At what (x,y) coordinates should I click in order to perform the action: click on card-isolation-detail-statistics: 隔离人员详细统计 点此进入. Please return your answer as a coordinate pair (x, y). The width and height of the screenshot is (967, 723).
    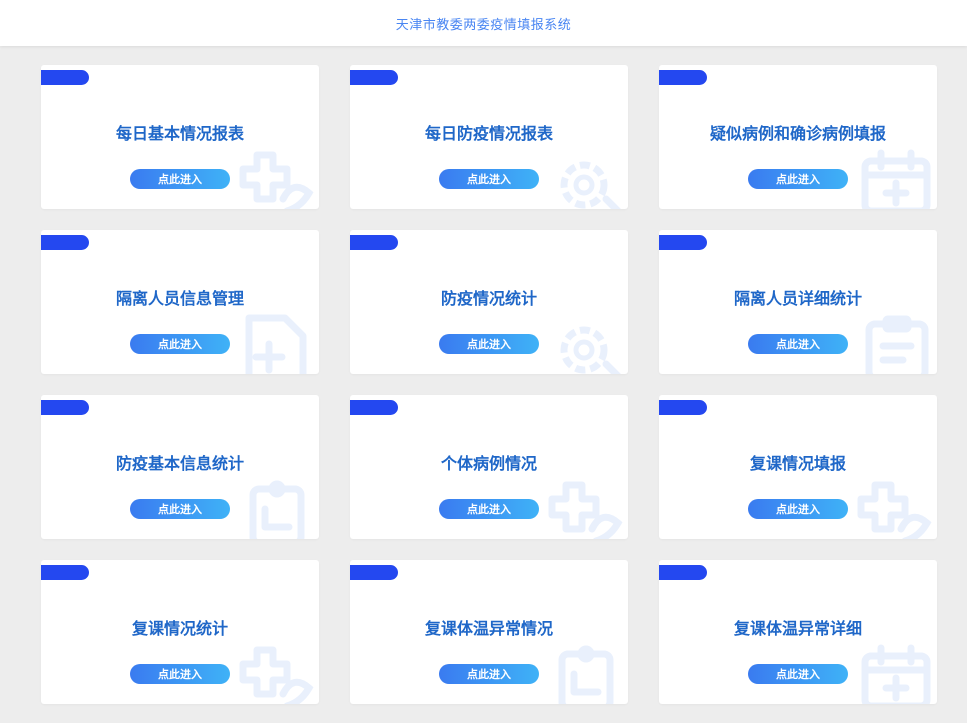
    Looking at the image, I should click on (798, 302).